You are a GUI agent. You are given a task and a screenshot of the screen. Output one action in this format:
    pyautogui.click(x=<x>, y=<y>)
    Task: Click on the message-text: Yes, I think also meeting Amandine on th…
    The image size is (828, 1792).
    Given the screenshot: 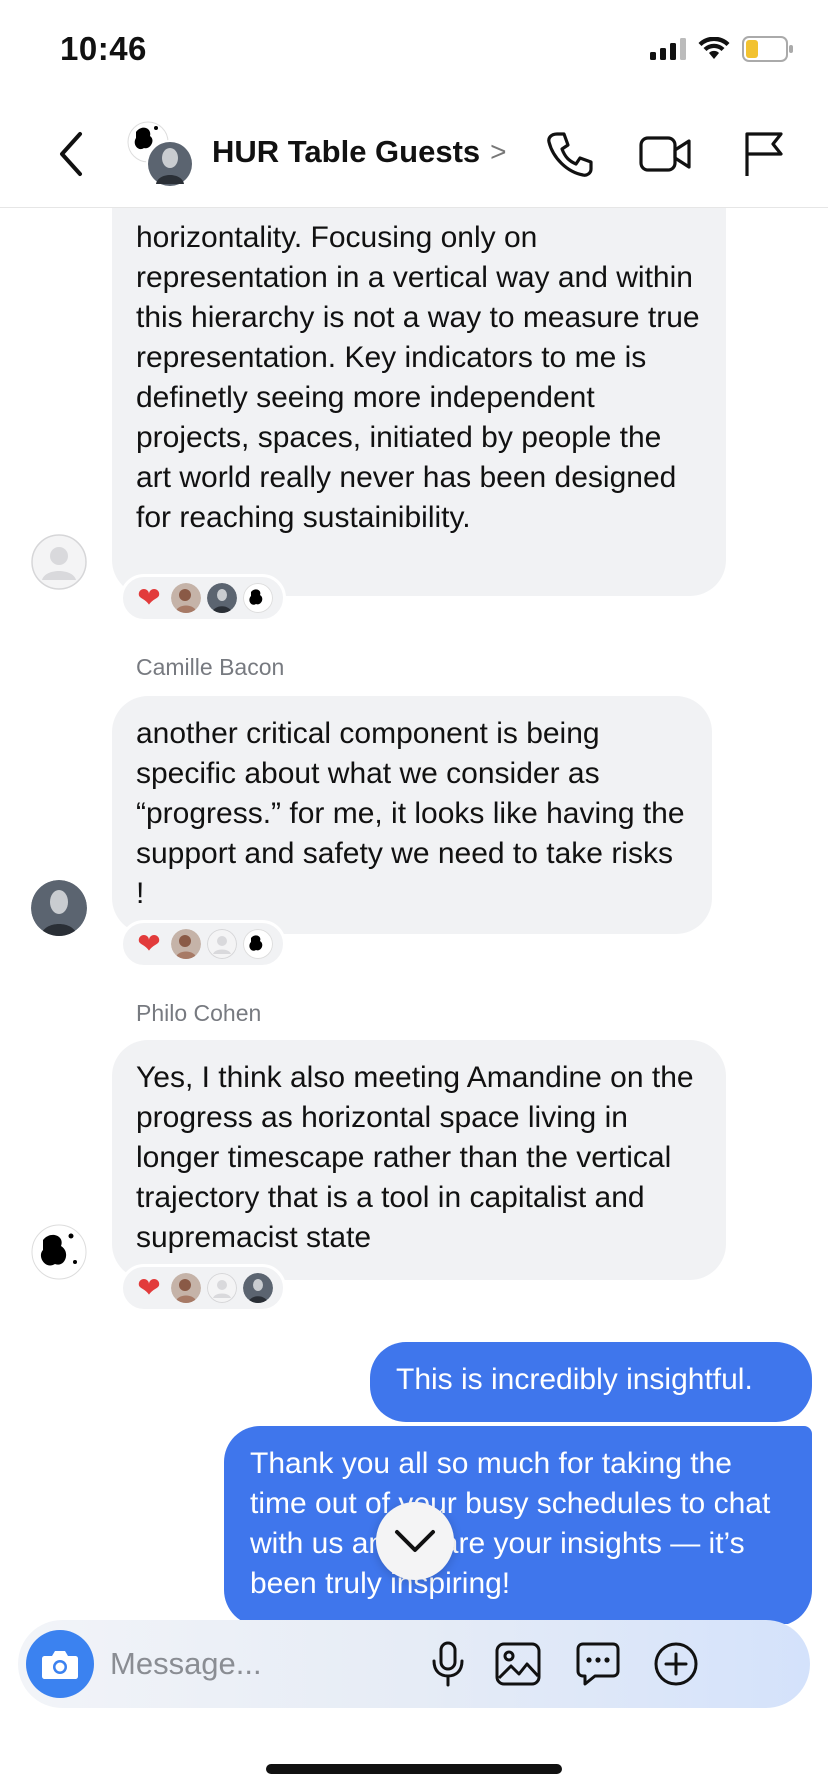 What is the action you would take?
    pyautogui.click(x=415, y=1157)
    